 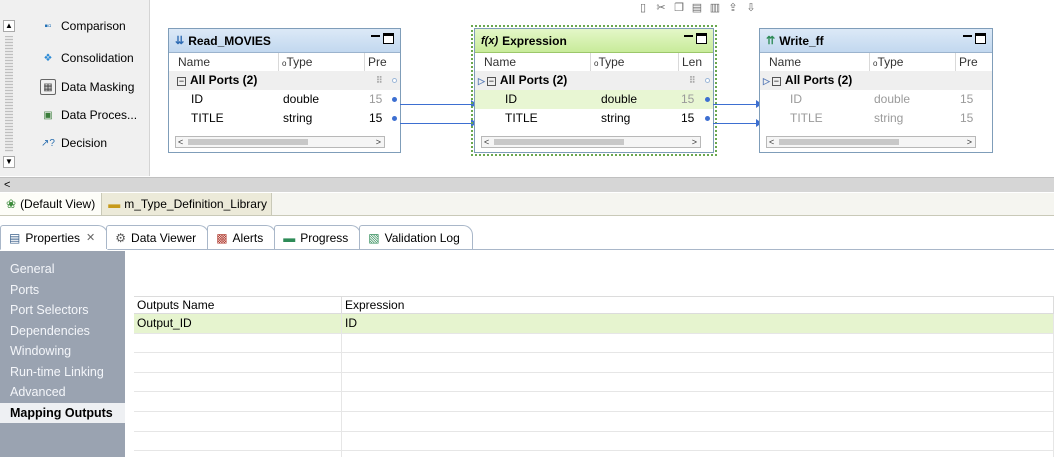 What do you see at coordinates (876, 80) in the screenshot?
I see `port-group: ▷ − All Ports (2)` at bounding box center [876, 80].